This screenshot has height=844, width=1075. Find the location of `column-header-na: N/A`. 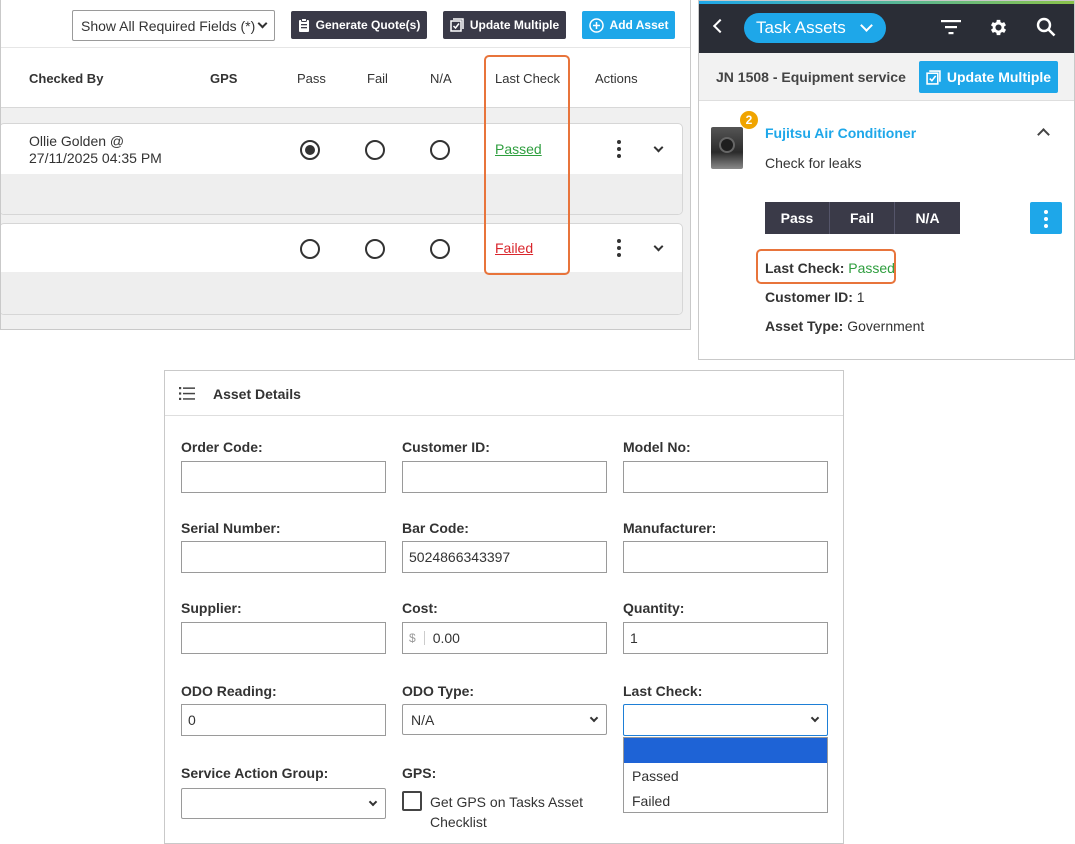

column-header-na: N/A is located at coordinates (441, 78).